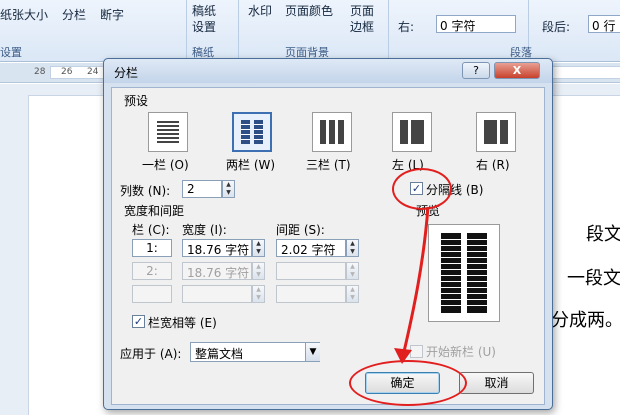  What do you see at coordinates (412, 285) in the screenshot?
I see `annotation-arrow` at bounding box center [412, 285].